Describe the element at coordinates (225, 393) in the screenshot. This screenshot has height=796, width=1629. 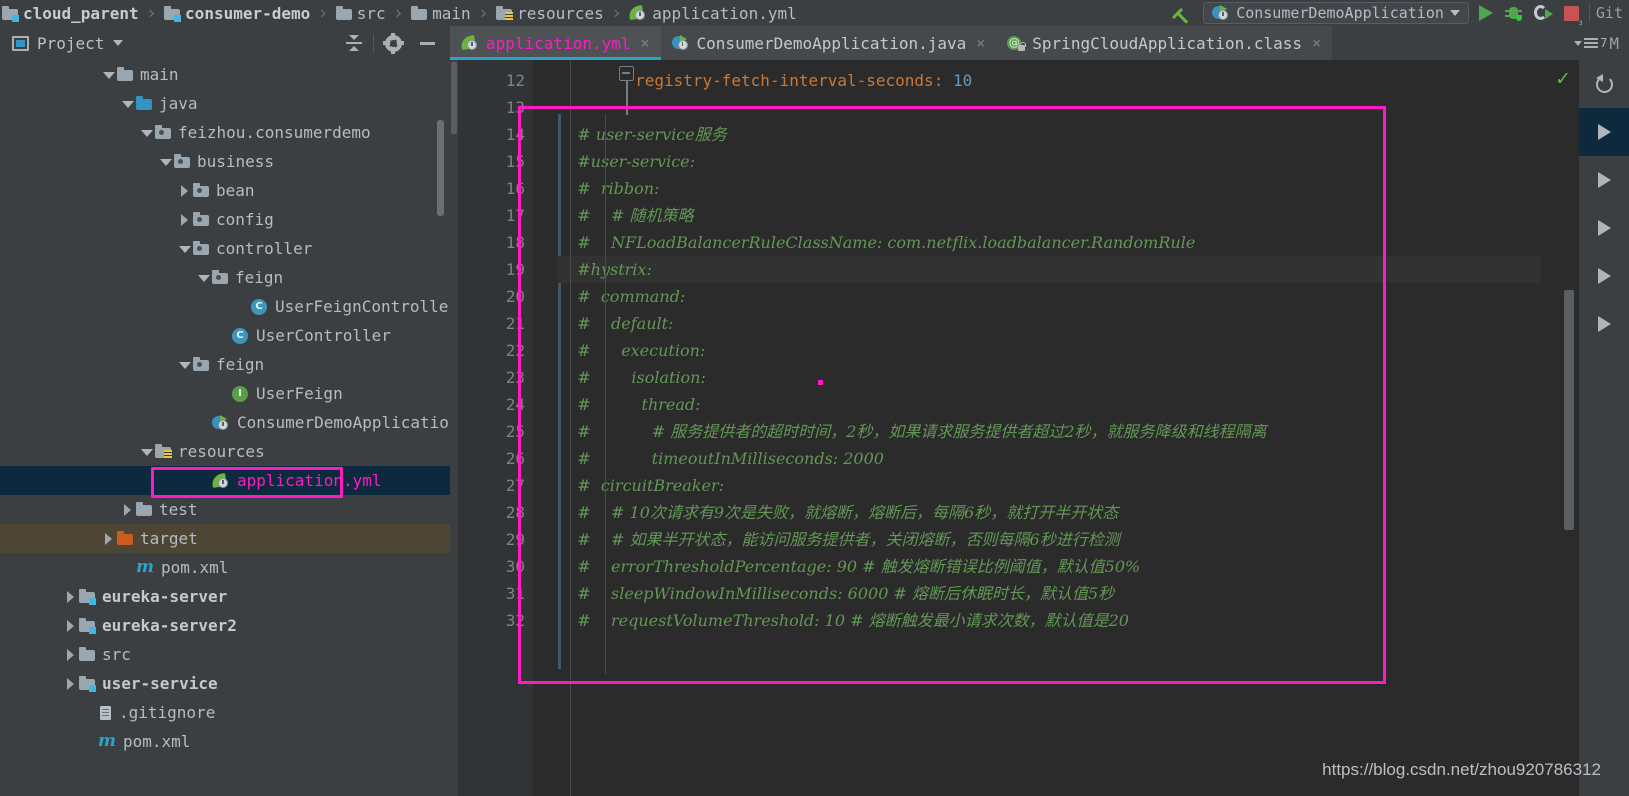
I see `tree-item-userfeign: I UserFeign` at that location.